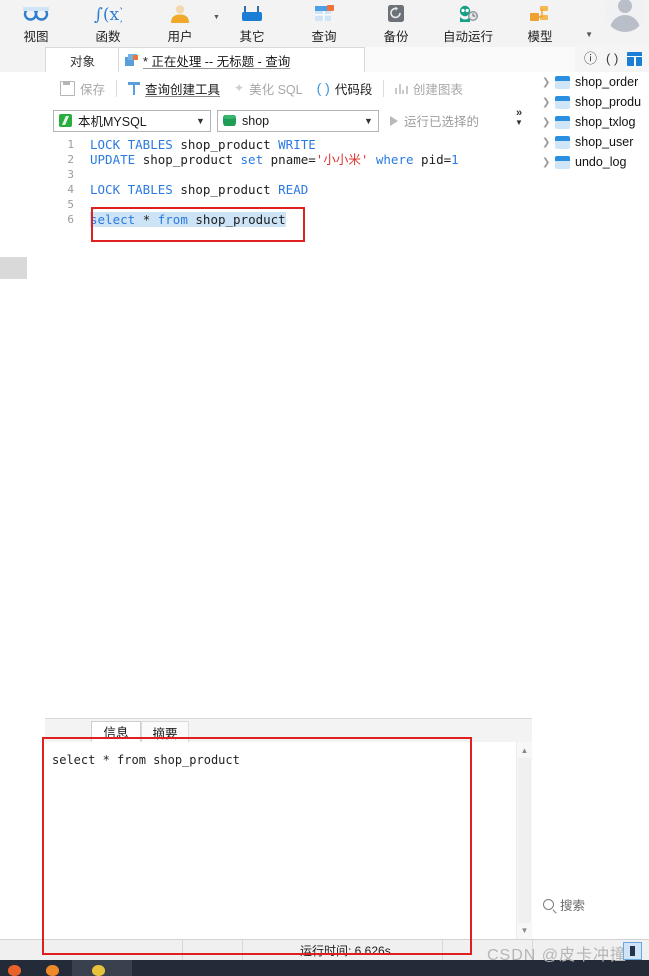  What do you see at coordinates (63, 427) in the screenshot?
I see `editor-gutter: 1 2 3 4 5 6` at bounding box center [63, 427].